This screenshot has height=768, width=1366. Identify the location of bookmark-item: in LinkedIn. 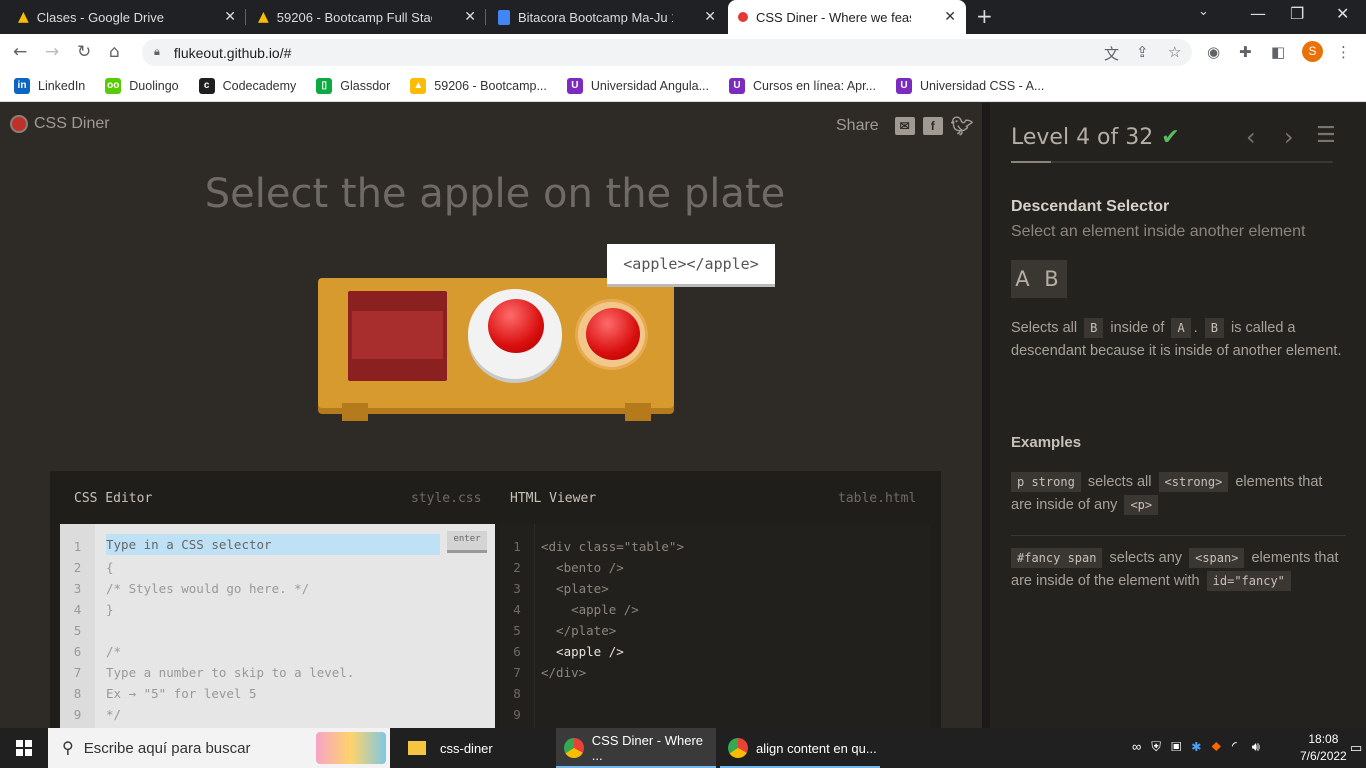
(50, 85).